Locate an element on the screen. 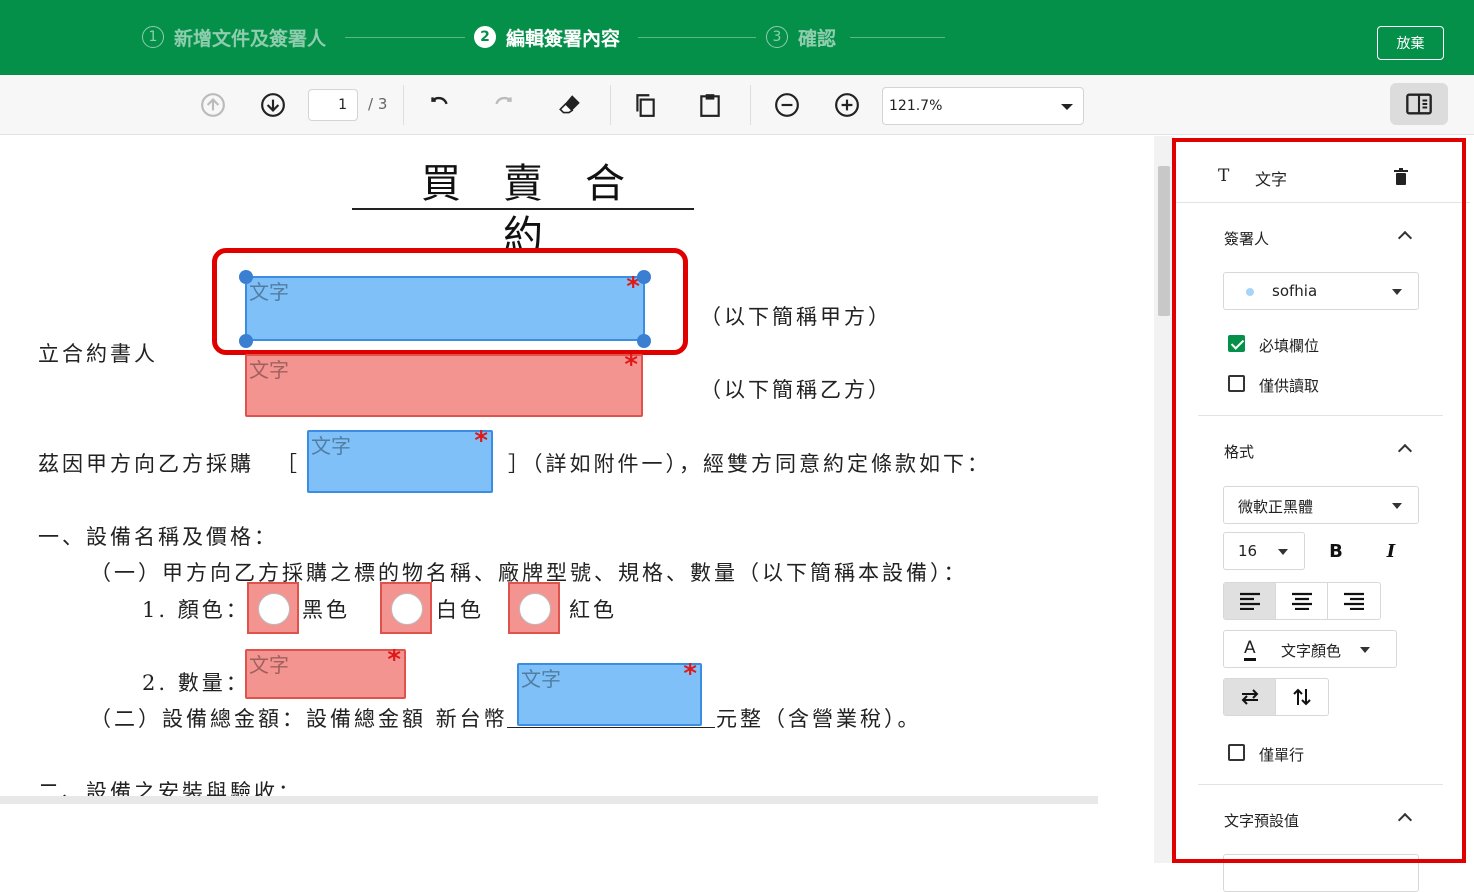 The width and height of the screenshot is (1474, 892). prev-page-icon is located at coordinates (213, 105).